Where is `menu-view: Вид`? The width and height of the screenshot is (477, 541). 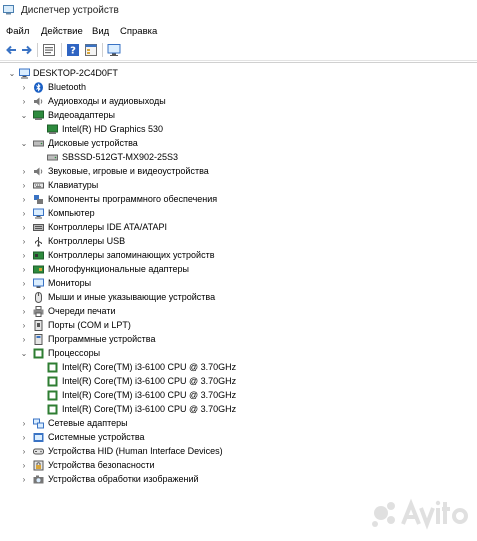 menu-view: Вид is located at coordinates (100, 31).